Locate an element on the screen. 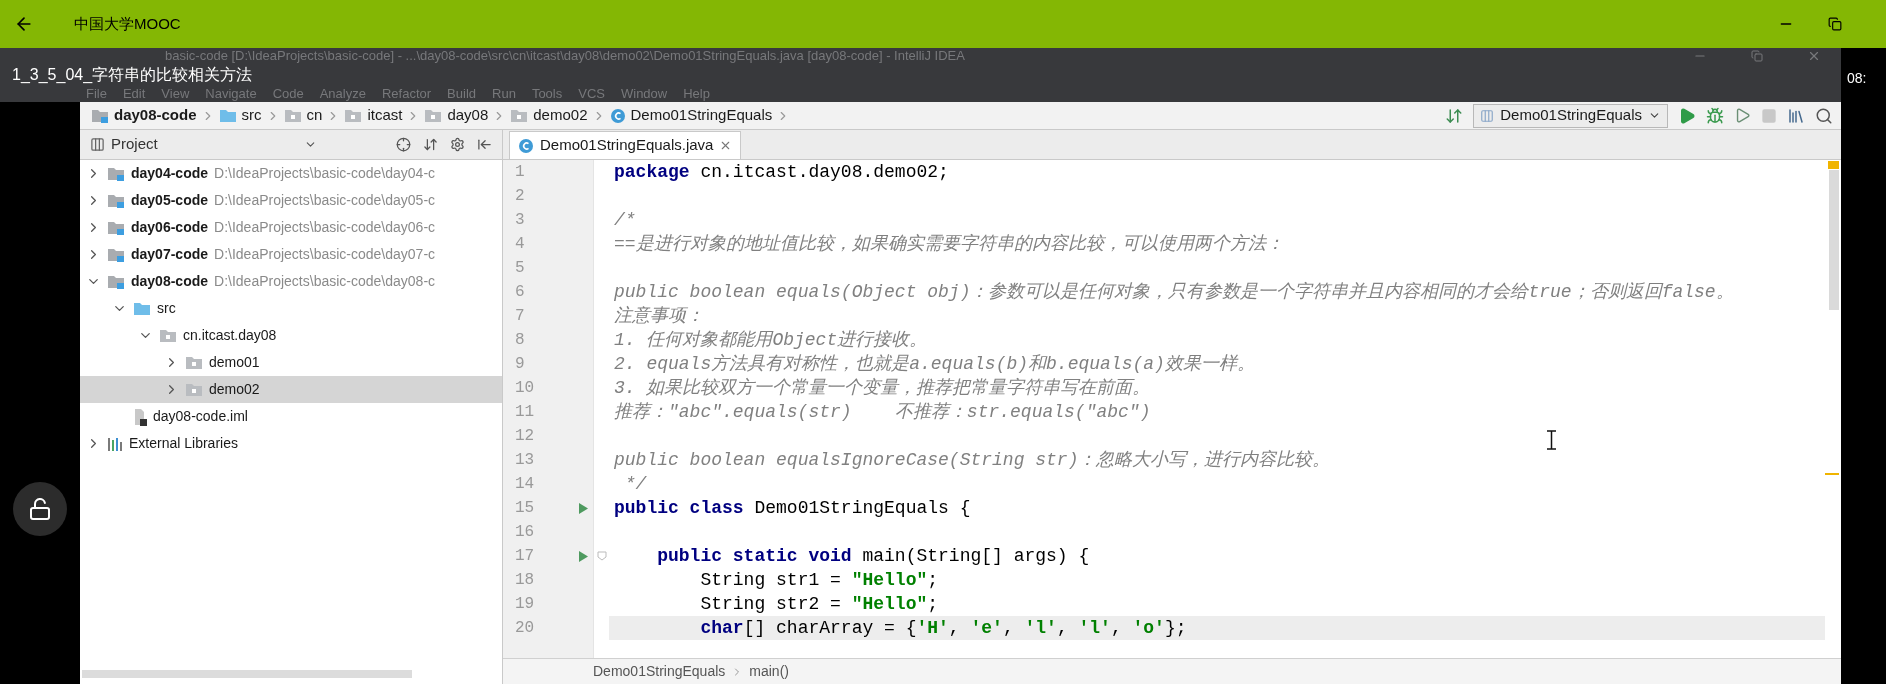  tree-item-name: day08-code.iml is located at coordinates (200, 416).